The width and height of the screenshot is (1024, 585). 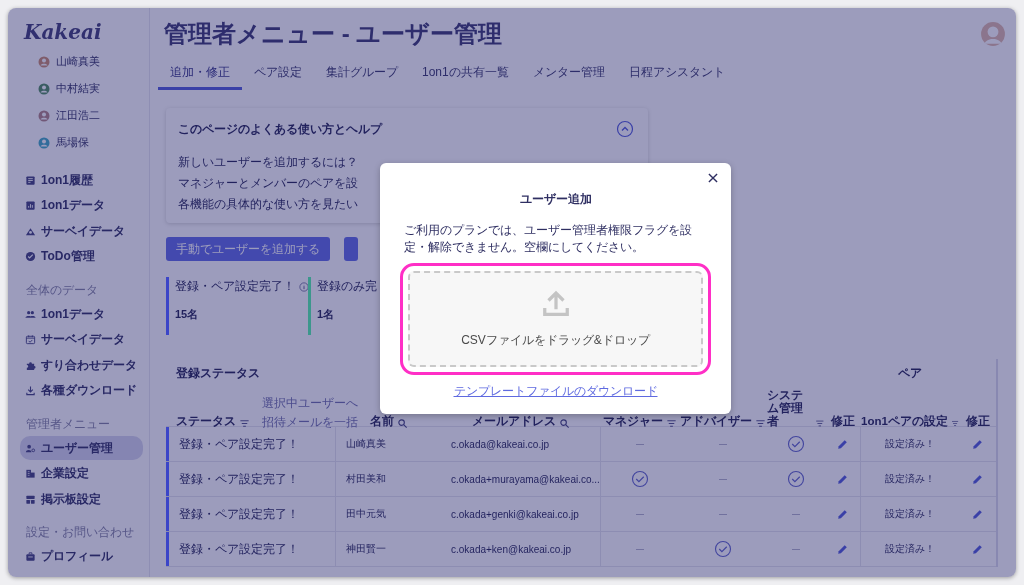 What do you see at coordinates (63, 32) in the screenshot?
I see `app-logo: Kakeai` at bounding box center [63, 32].